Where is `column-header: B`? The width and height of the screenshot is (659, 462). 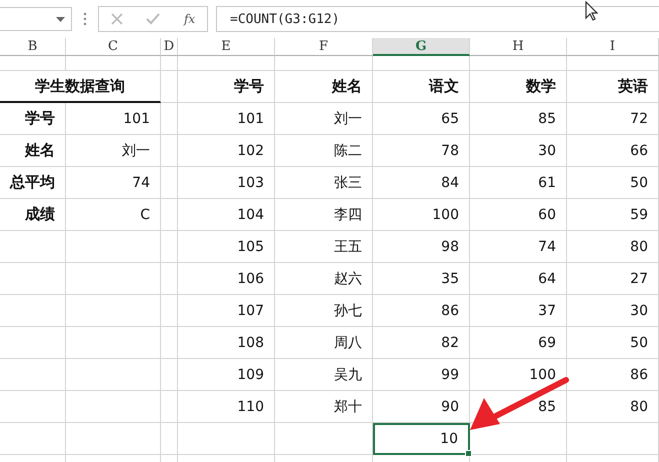 column-header: B is located at coordinates (33, 47).